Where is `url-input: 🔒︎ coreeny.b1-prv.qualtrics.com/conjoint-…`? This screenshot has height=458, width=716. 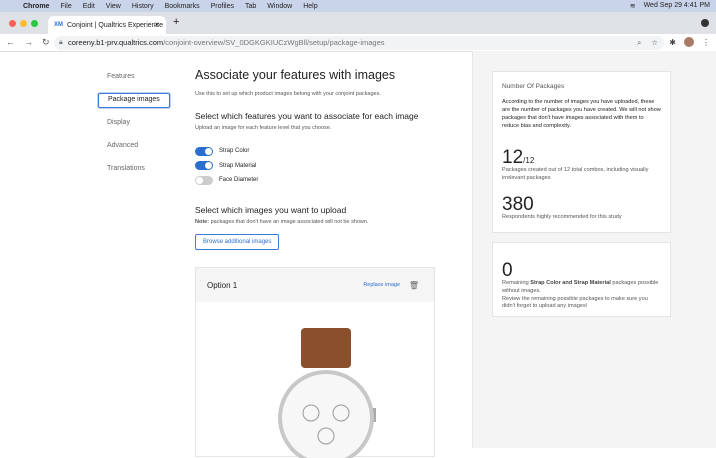
url-input: 🔒︎ coreeny.b1-prv.qualtrics.com/conjoint-… is located at coordinates (359, 43).